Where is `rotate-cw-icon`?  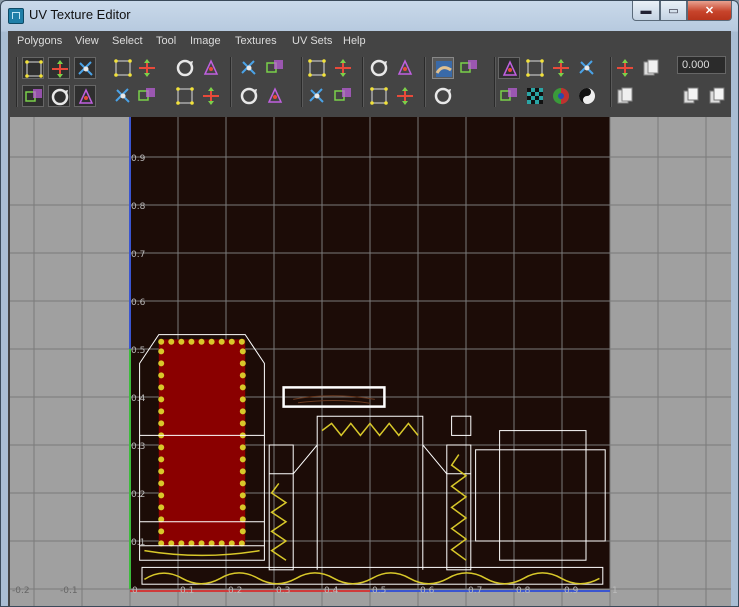 rotate-cw-icon is located at coordinates (211, 68).